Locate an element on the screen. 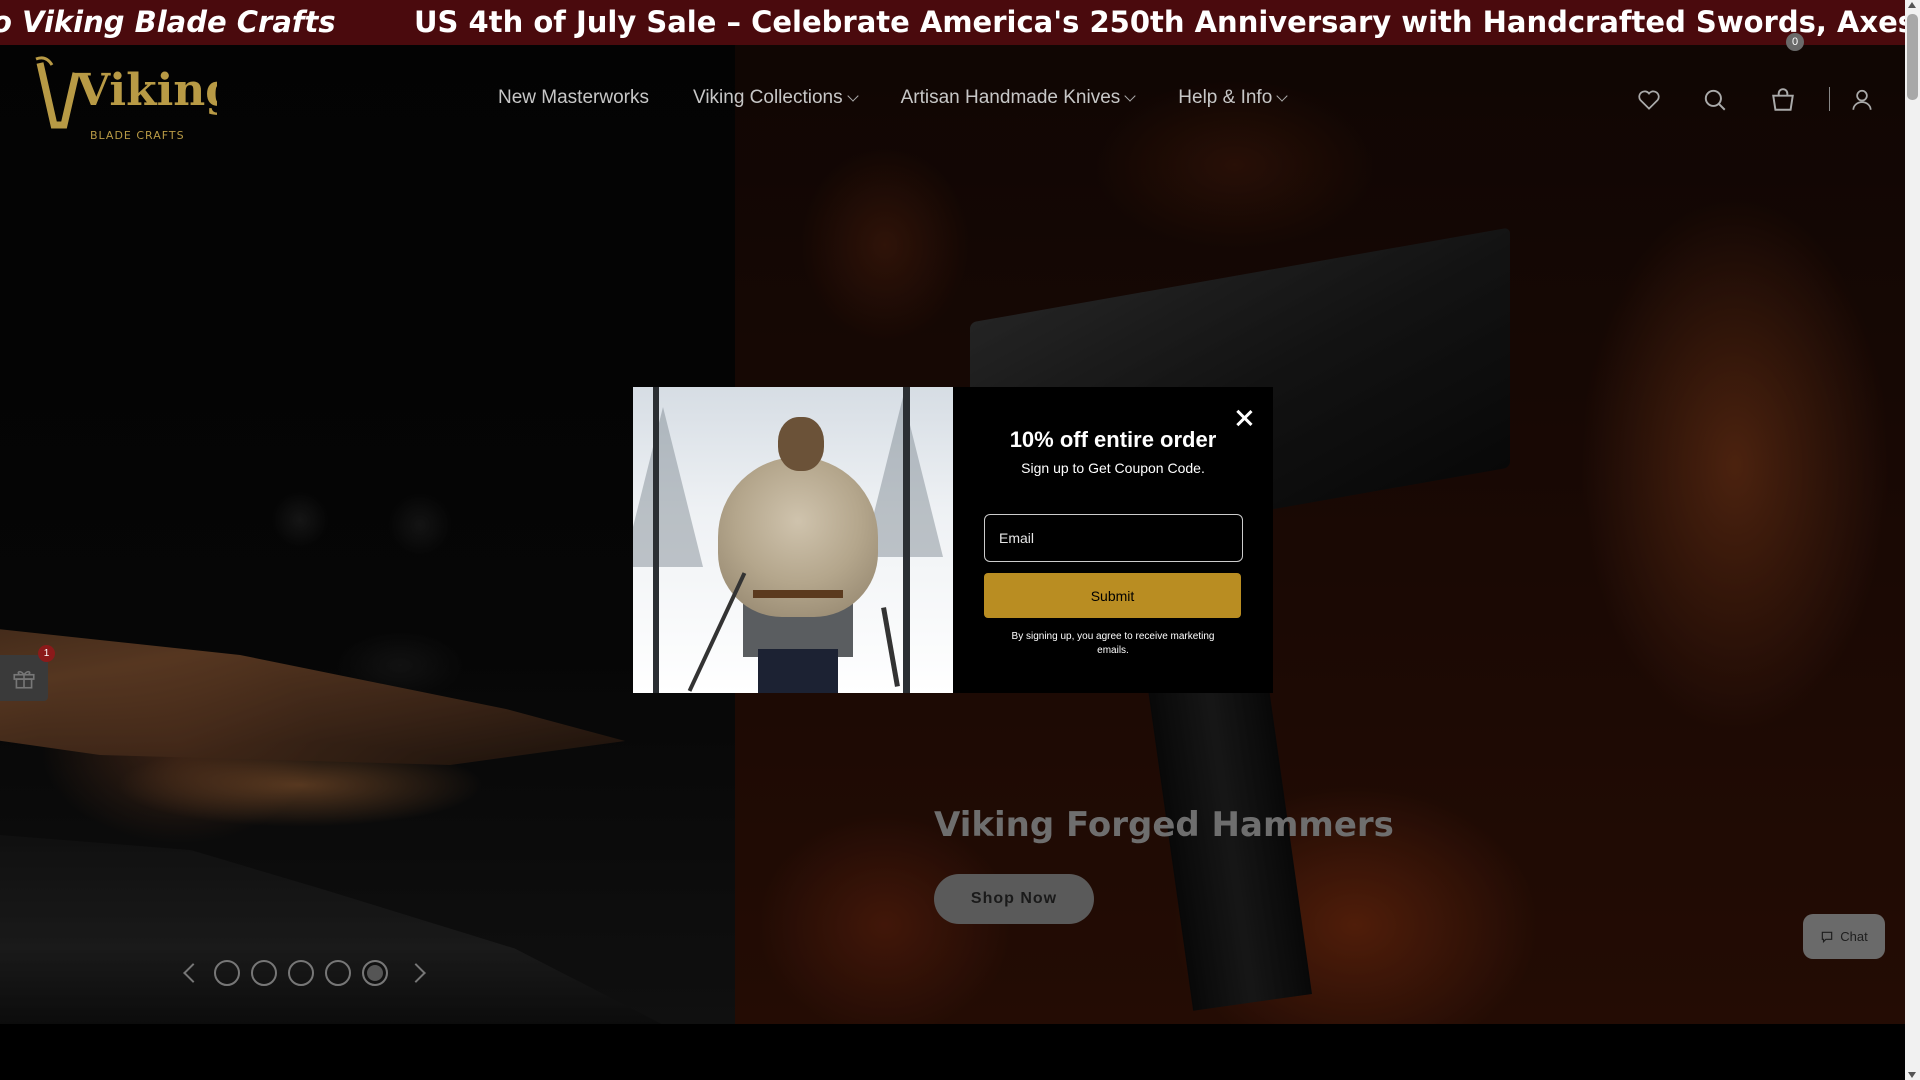  hero-heading: Viking Forged Hammers is located at coordinates (1164, 825).